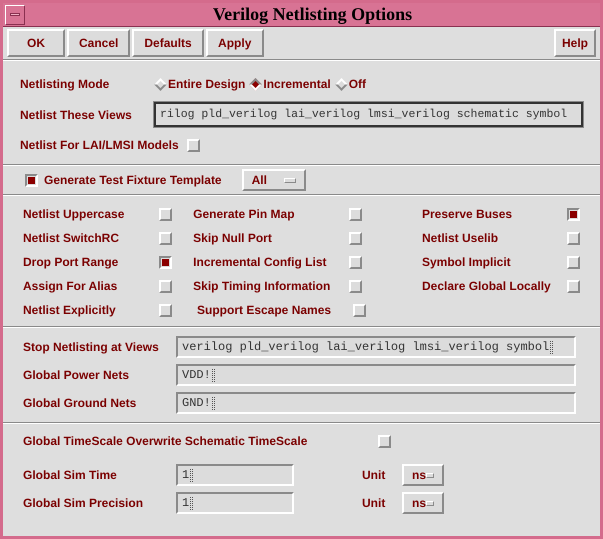 This screenshot has height=539, width=603. I want to click on radio-option: Entire Design, so click(201, 84).